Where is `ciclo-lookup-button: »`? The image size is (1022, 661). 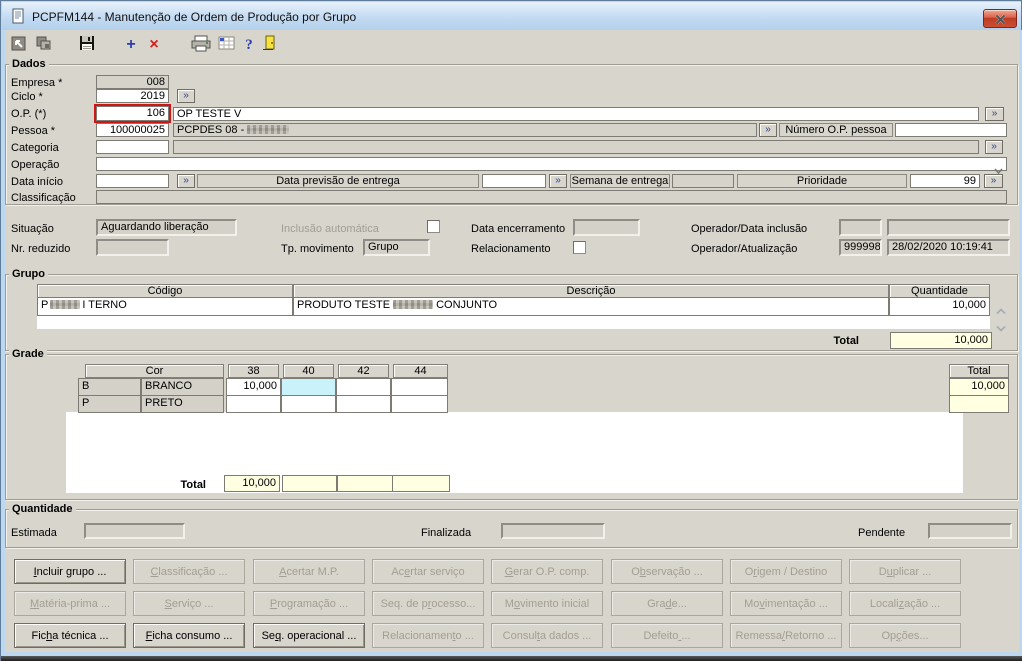 ciclo-lookup-button: » is located at coordinates (186, 96).